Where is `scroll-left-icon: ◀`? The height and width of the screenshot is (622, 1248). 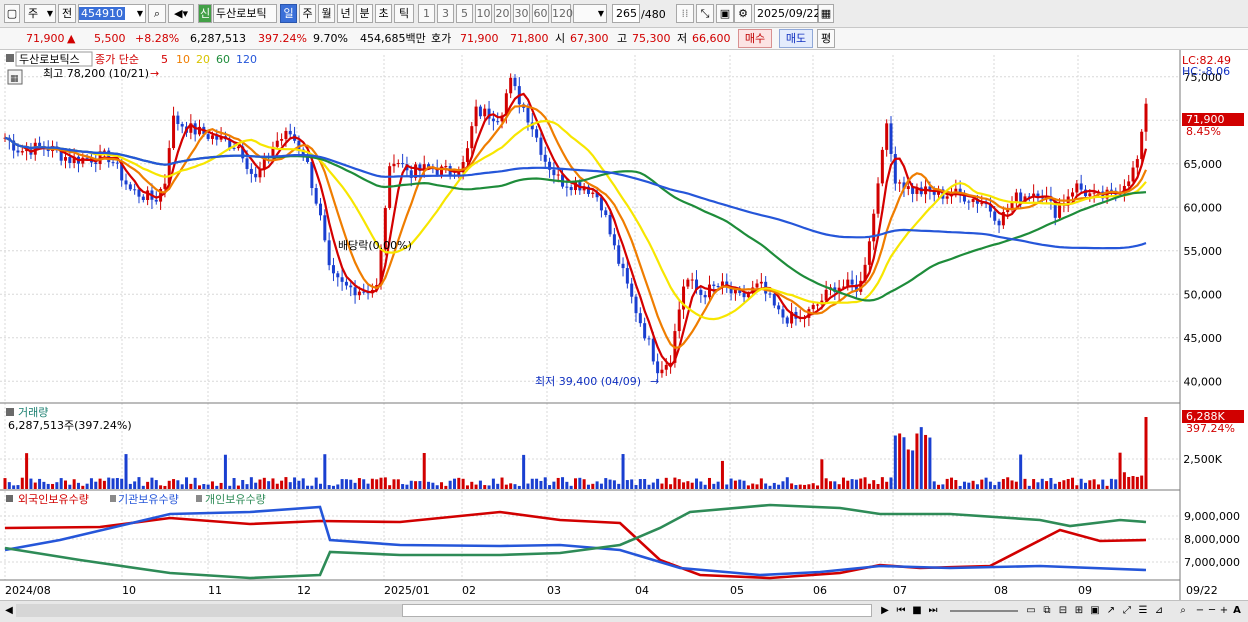 scroll-left-icon: ◀ is located at coordinates (9, 611).